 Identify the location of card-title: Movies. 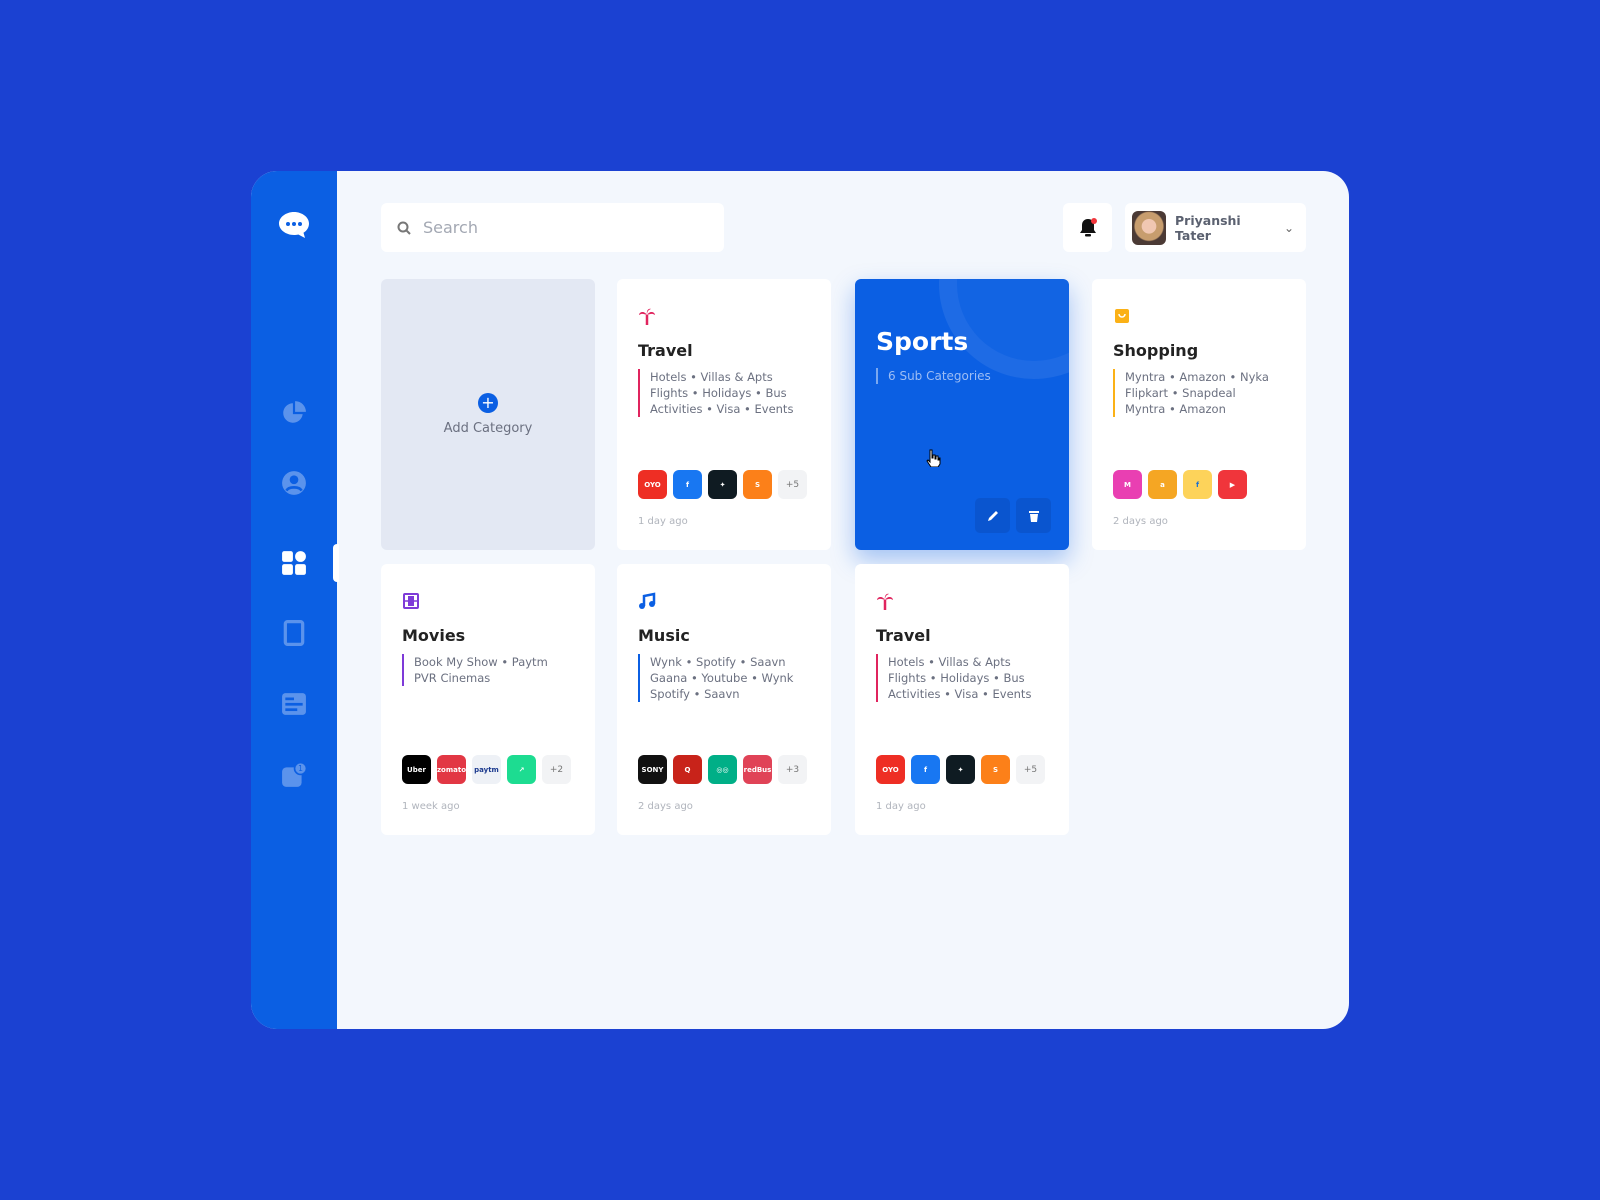
(434, 635).